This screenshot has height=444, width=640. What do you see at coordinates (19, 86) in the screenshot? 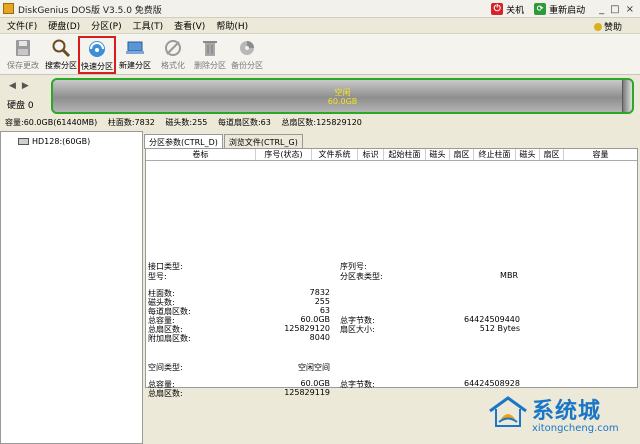
I see `disk-nav: ◀ ▶` at bounding box center [19, 86].